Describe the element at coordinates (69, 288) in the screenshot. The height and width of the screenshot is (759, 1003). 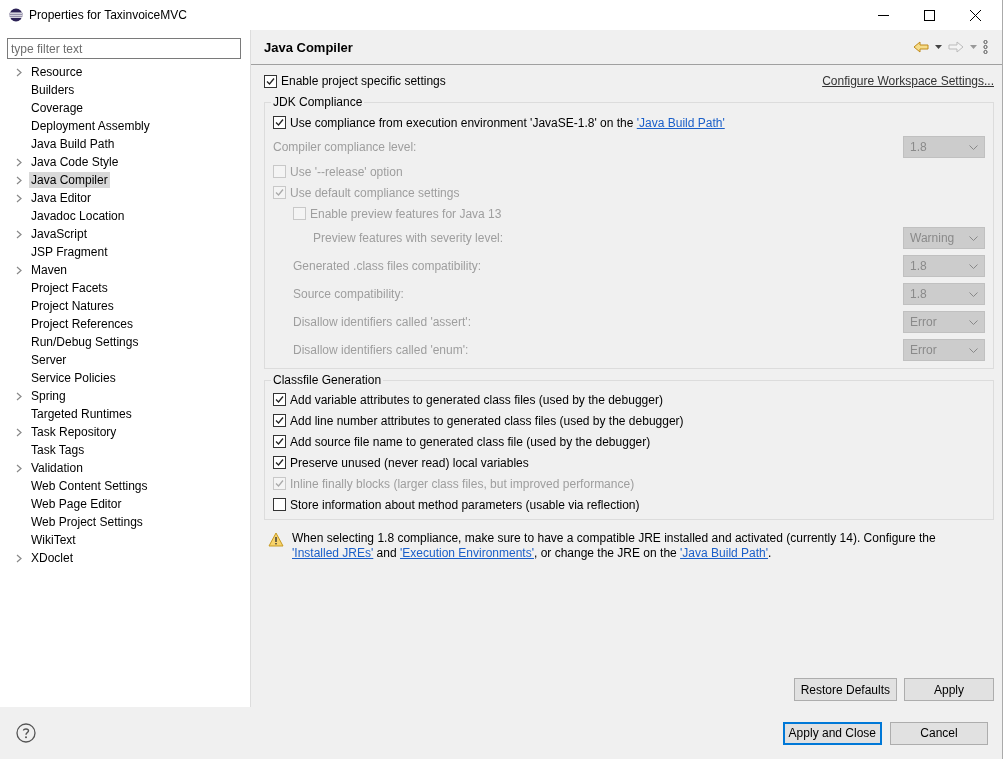
I see `tree-item: Project Facets` at that location.